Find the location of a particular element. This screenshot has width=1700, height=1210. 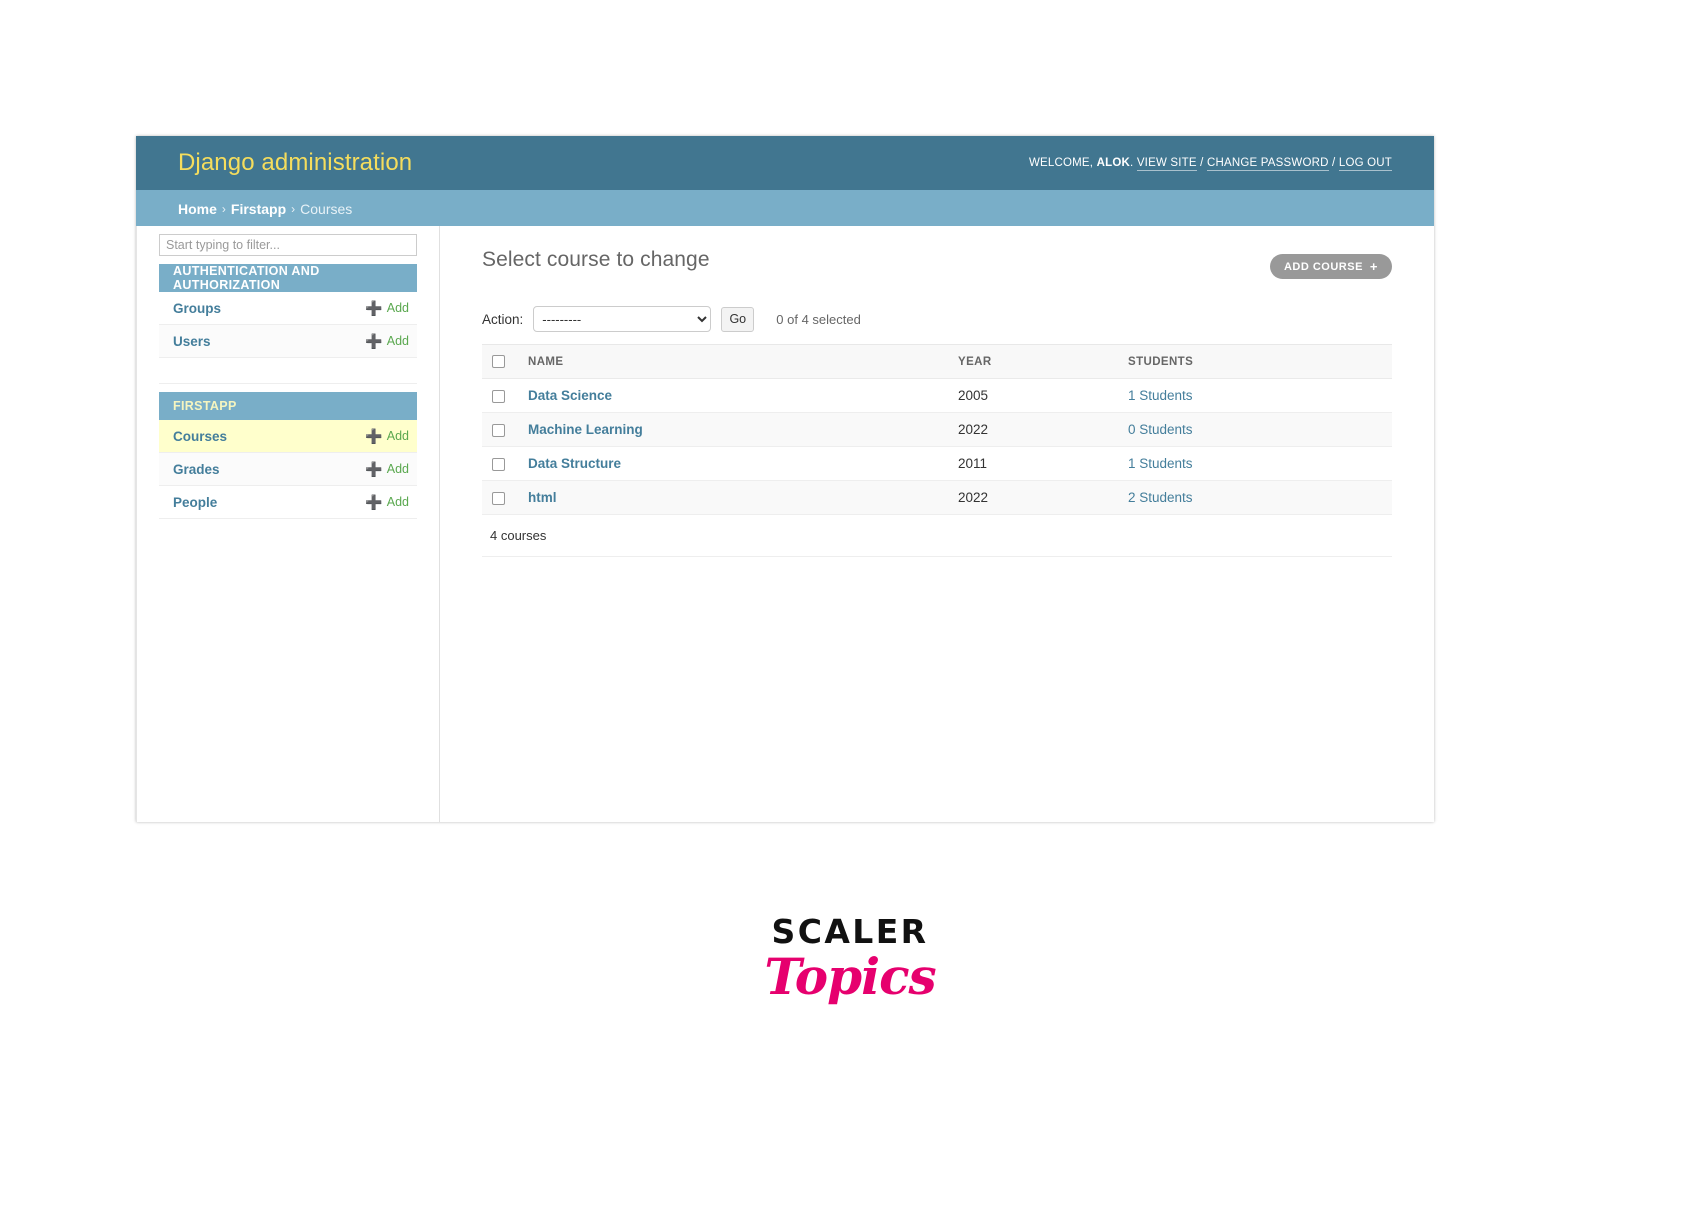

module-spacer is located at coordinates (288, 371).